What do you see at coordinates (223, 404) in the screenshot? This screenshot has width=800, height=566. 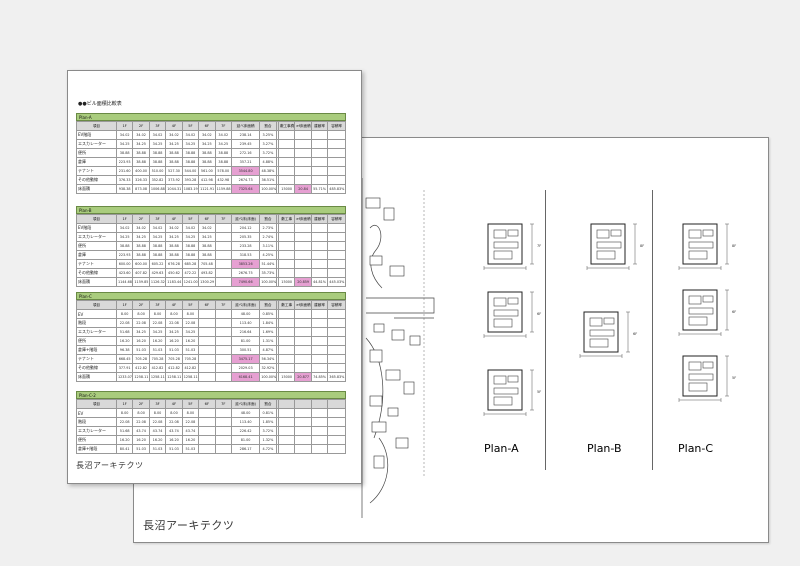 I see `column-header: 7F` at bounding box center [223, 404].